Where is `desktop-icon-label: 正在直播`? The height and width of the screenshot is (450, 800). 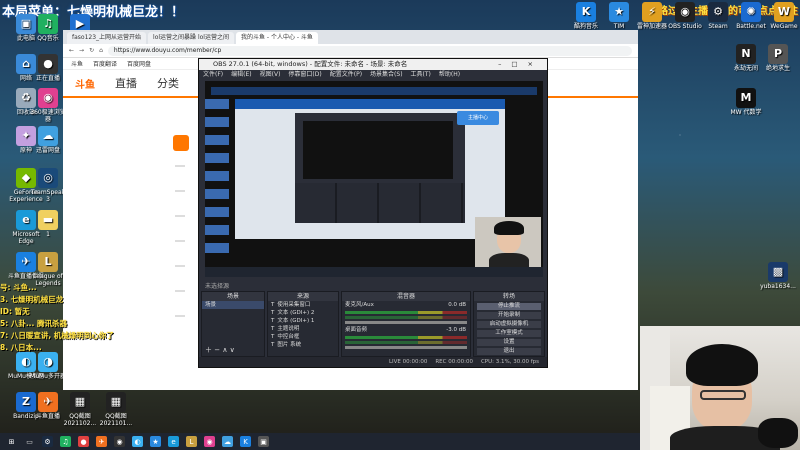
desktop-icon-label: 正在直播 is located at coordinates (47, 78).